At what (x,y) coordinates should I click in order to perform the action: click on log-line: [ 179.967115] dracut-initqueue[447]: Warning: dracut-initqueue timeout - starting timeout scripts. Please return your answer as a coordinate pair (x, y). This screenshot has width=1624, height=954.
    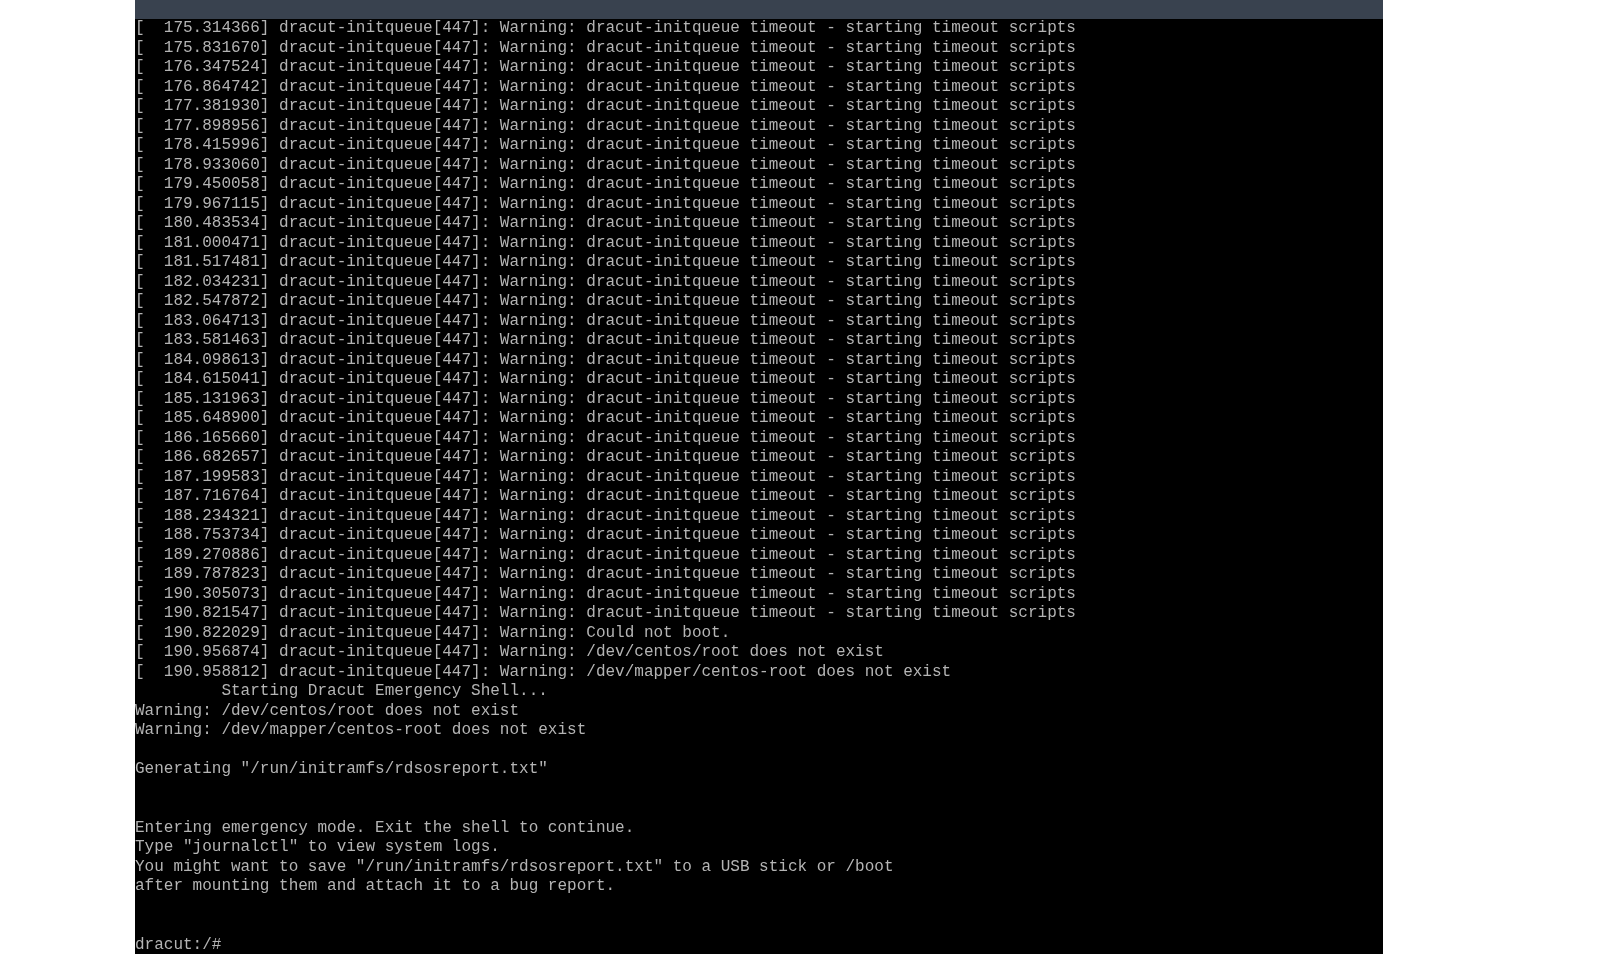
    Looking at the image, I should click on (605, 204).